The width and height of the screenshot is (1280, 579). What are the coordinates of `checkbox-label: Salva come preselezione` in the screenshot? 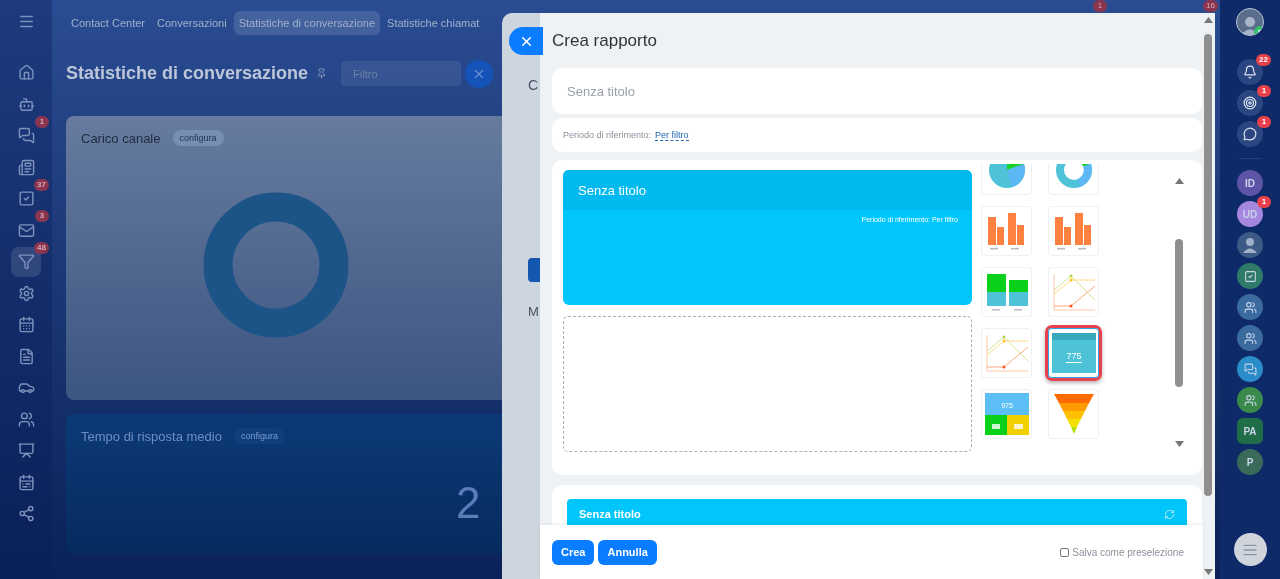 It's located at (1128, 552).